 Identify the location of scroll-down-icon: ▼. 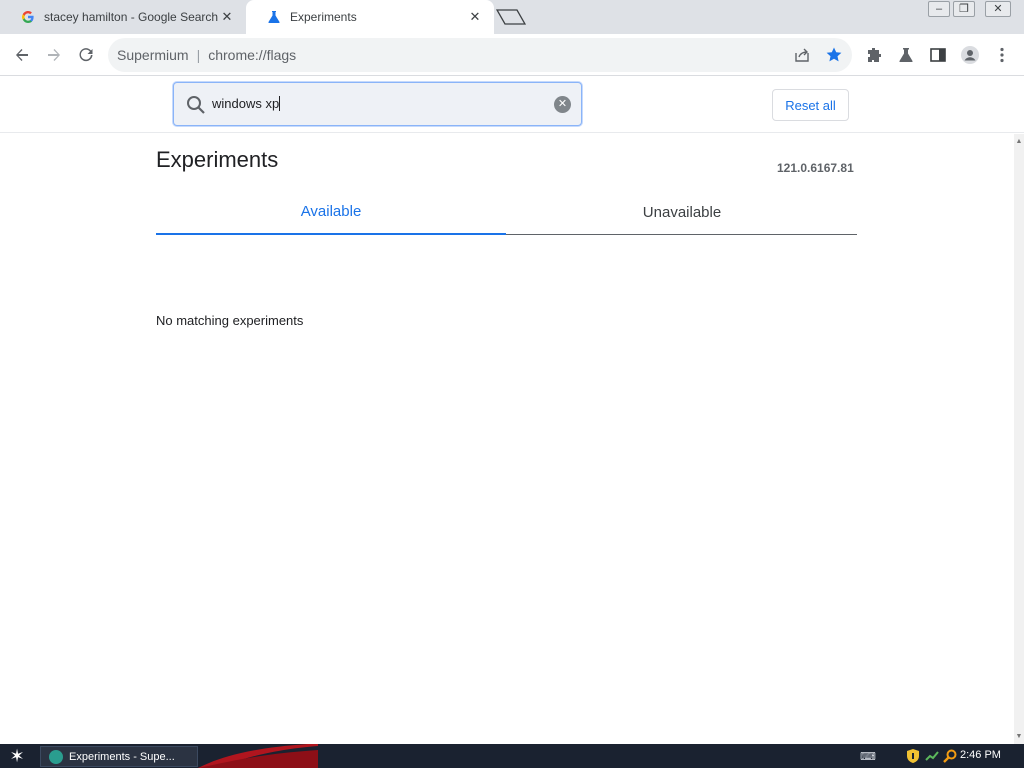
(1019, 736).